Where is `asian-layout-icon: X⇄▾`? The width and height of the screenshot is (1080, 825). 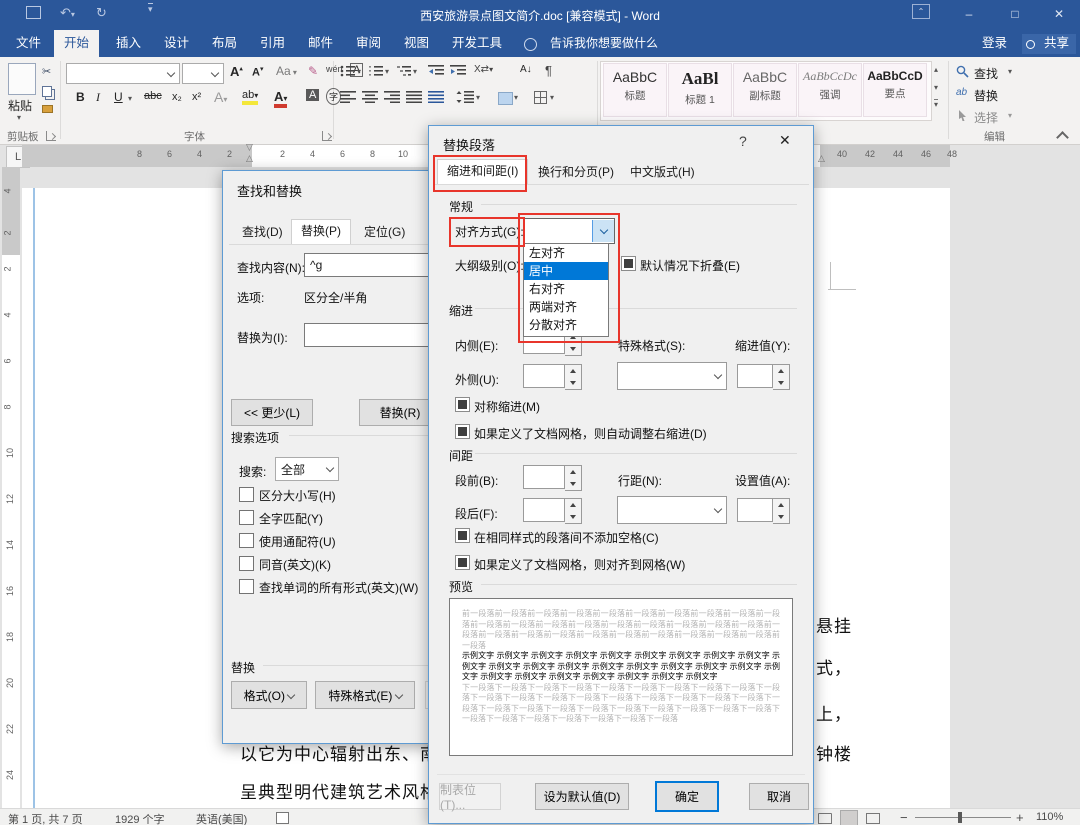
asian-layout-icon: X⇄▾ is located at coordinates (483, 69).